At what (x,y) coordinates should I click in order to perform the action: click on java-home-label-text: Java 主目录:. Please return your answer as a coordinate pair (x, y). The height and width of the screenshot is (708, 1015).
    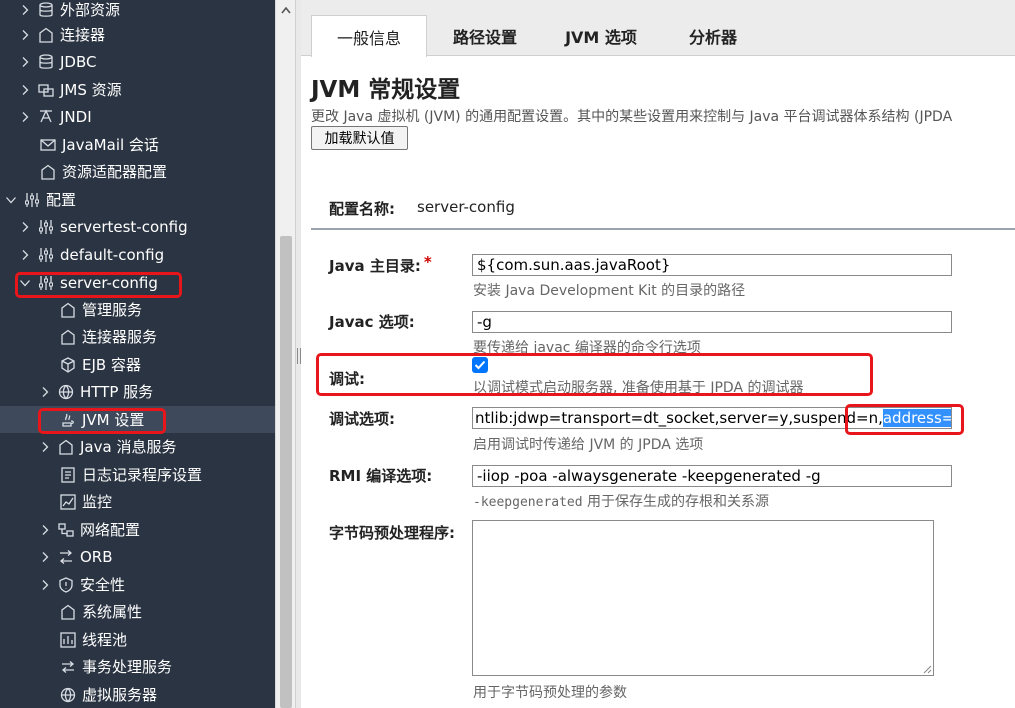
    Looking at the image, I should click on (375, 266).